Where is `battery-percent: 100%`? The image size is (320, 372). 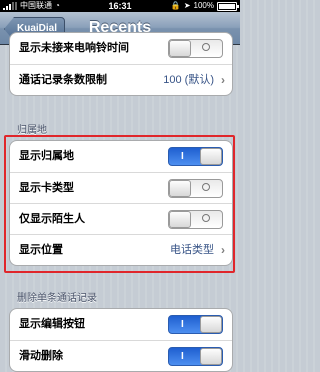
battery-percent: 100% is located at coordinates (203, 5).